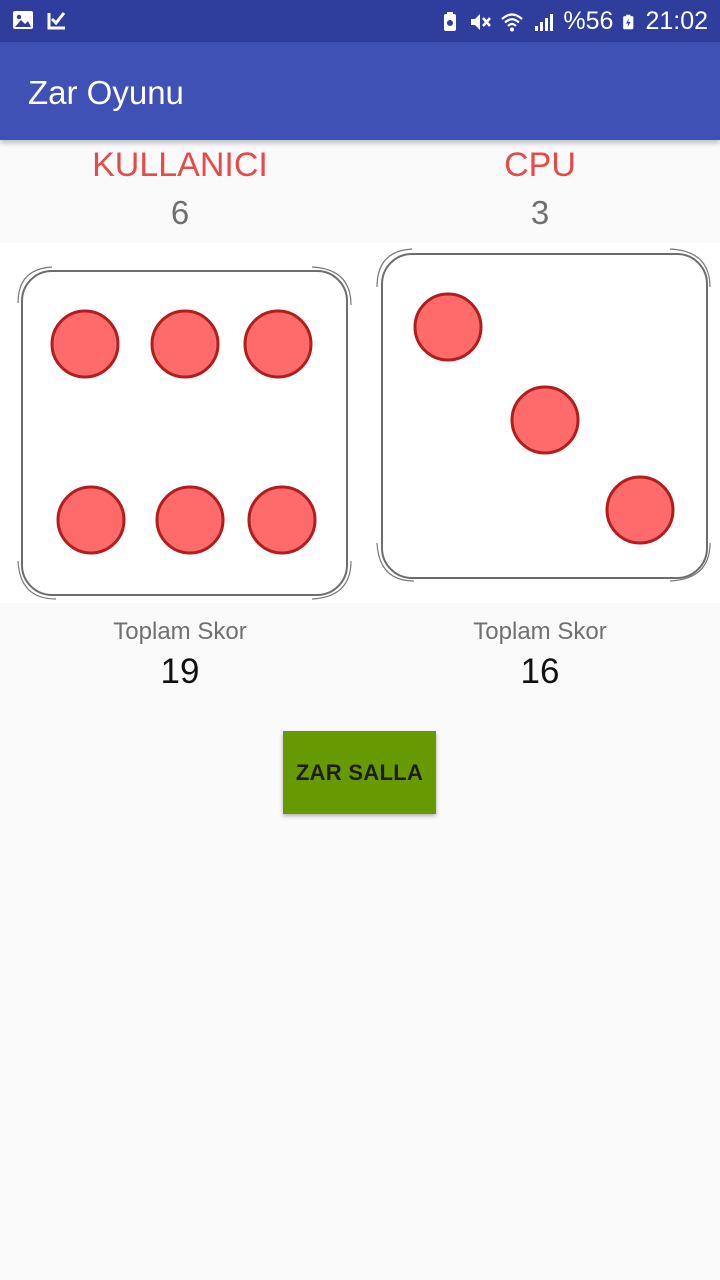 The width and height of the screenshot is (720, 1280). Describe the element at coordinates (180, 671) in the screenshot. I see `score-value-user: 19` at that location.